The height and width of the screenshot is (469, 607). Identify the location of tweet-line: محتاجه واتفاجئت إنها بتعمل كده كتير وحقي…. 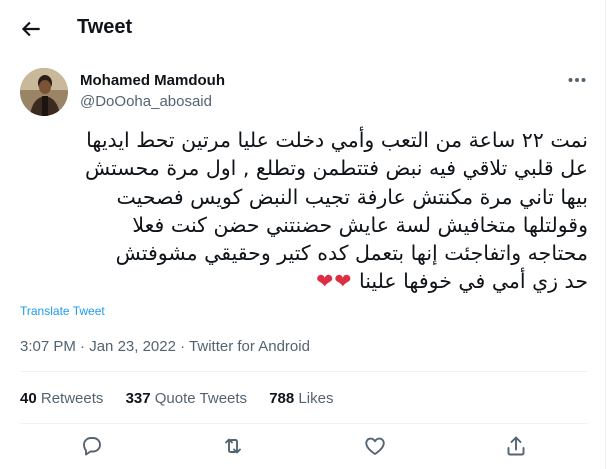
(351, 253).